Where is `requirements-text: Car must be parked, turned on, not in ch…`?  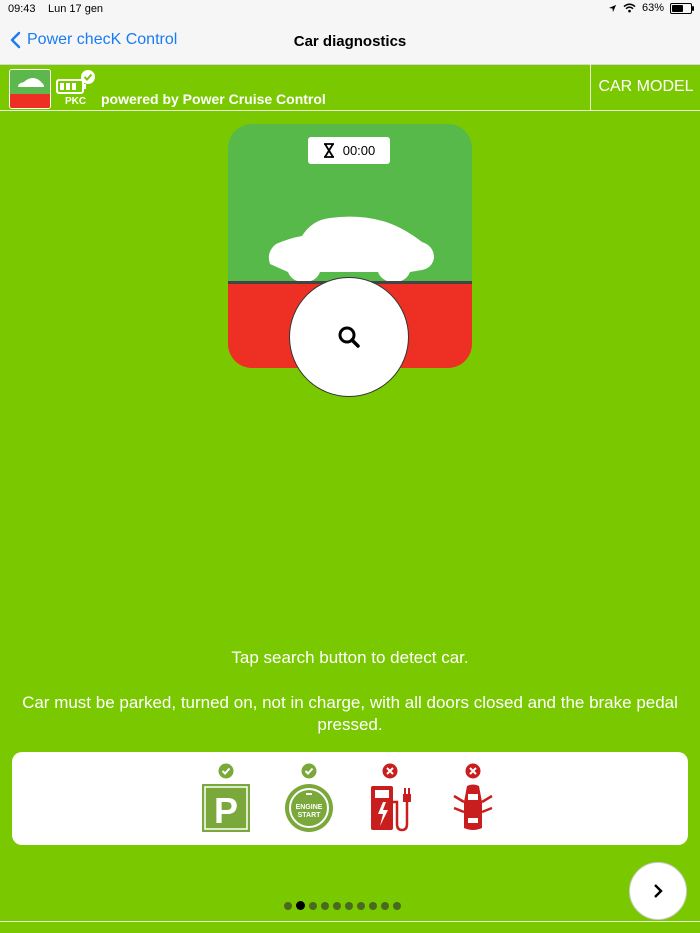 requirements-text: Car must be parked, turned on, not in ch… is located at coordinates (350, 713).